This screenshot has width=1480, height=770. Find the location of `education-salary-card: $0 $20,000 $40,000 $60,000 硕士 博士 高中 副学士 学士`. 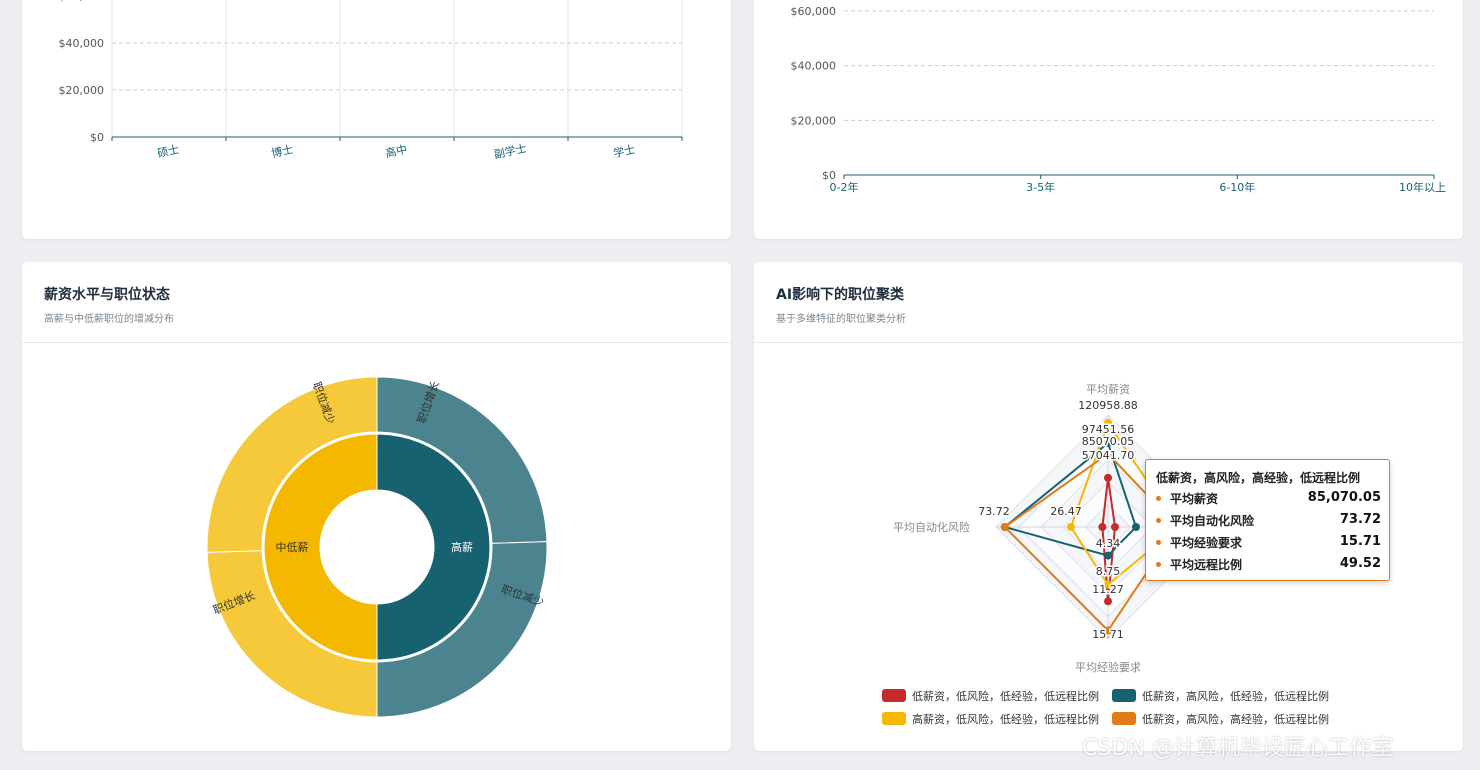

education-salary-card: $0 $20,000 $40,000 $60,000 硕士 博士 高中 副学士 学士 is located at coordinates (376, 119).